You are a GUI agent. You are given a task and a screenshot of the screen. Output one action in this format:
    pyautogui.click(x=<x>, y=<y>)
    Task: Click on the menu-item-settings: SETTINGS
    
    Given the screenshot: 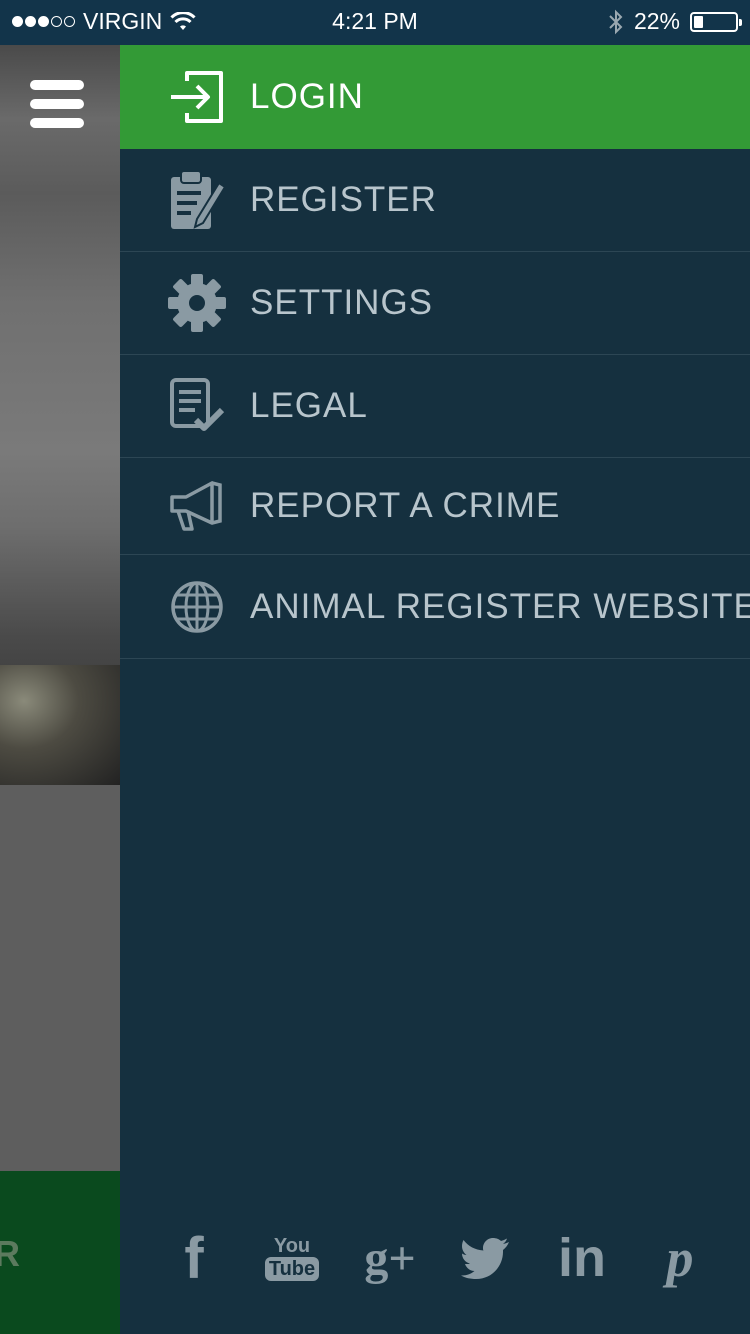 What is the action you would take?
    pyautogui.click(x=435, y=303)
    